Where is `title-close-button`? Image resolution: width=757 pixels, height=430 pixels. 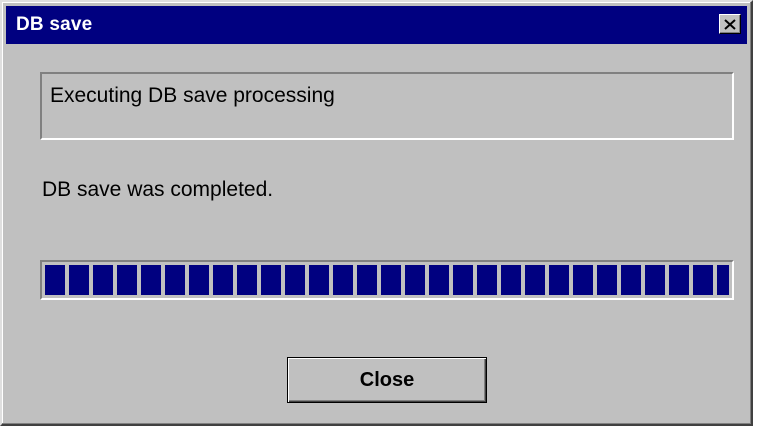 title-close-button is located at coordinates (730, 24).